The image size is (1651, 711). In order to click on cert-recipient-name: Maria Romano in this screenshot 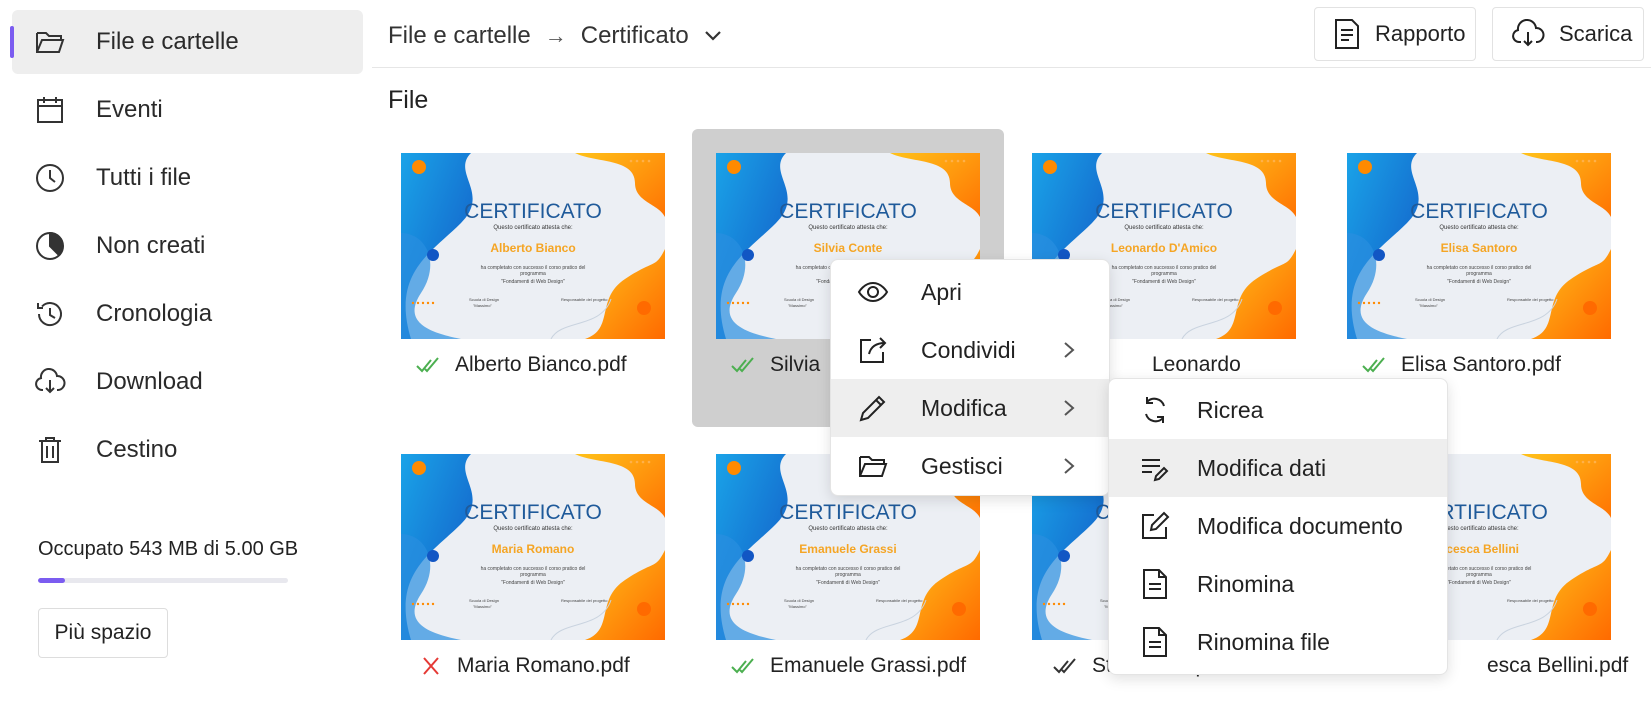, I will do `click(533, 549)`.